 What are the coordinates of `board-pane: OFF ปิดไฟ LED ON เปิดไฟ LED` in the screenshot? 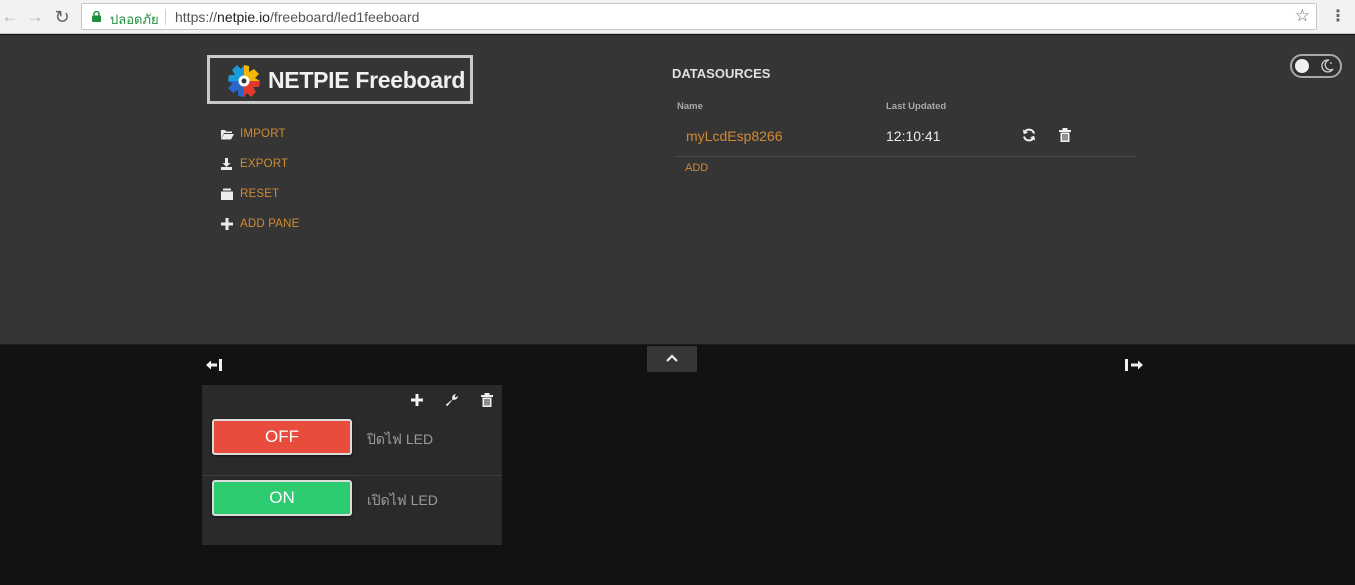 It's located at (352, 465).